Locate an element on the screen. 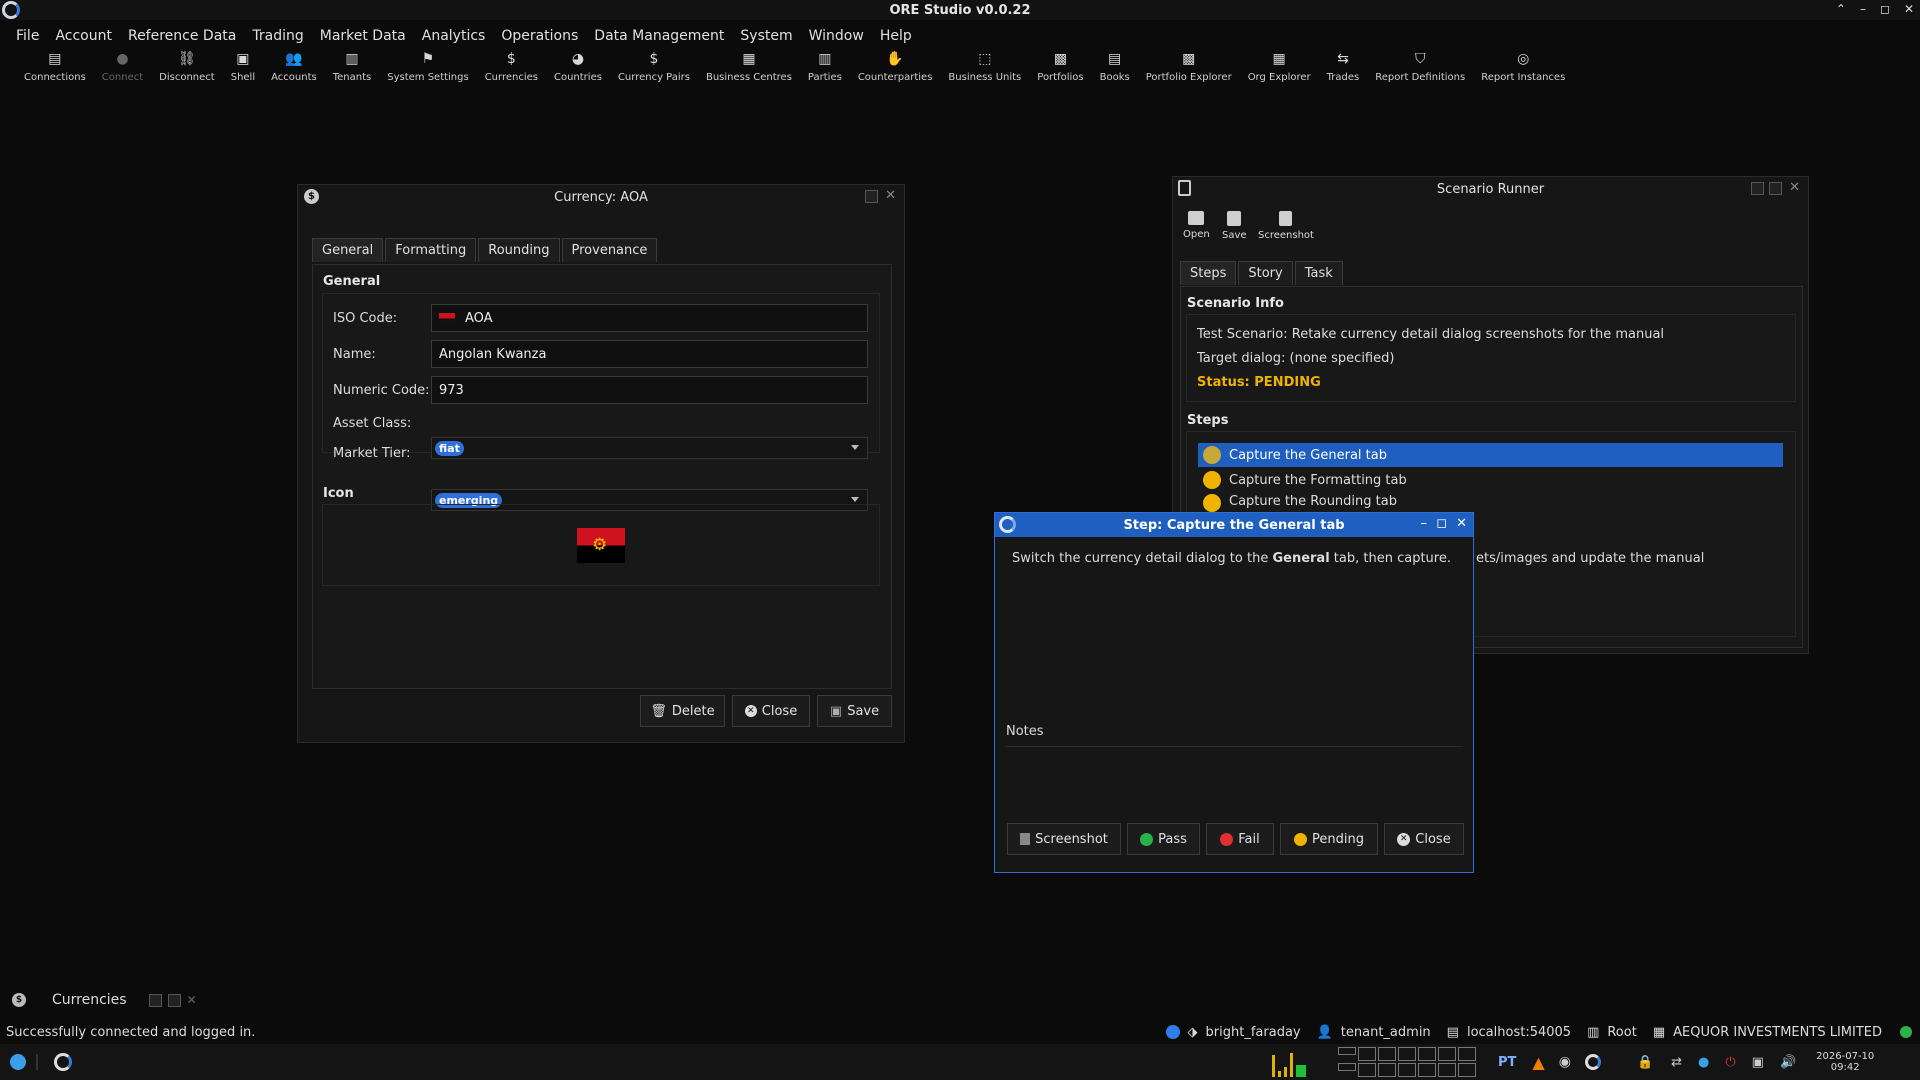 The width and height of the screenshot is (1920, 1080). menu-help: Help is located at coordinates (896, 36).